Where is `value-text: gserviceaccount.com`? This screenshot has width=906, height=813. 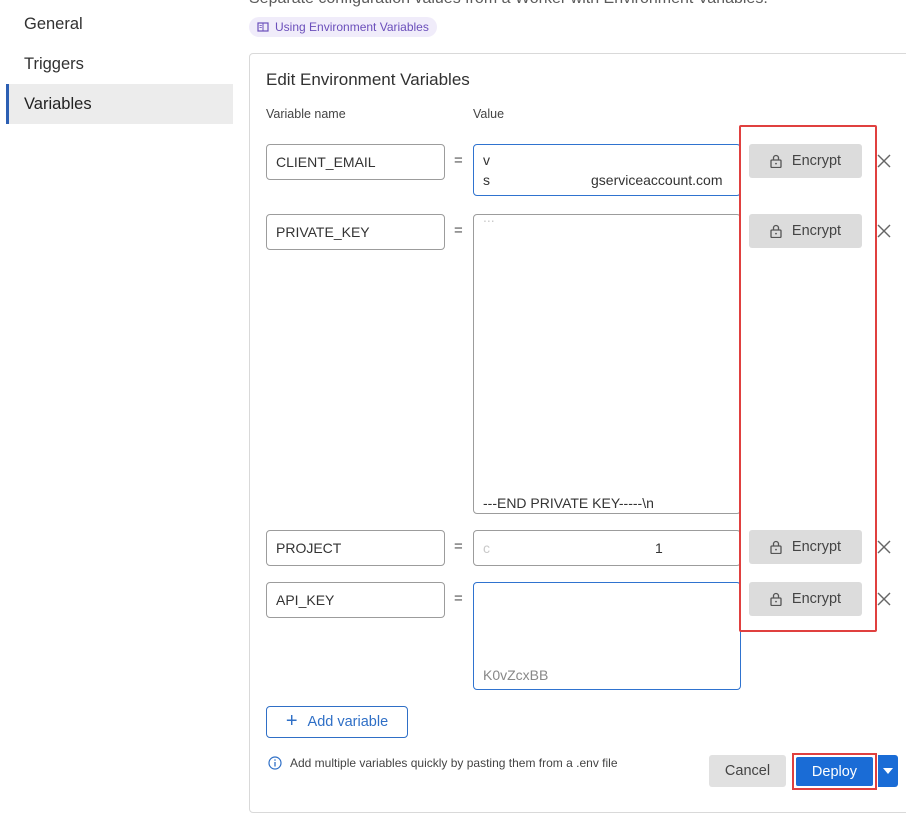 value-text: gserviceaccount.com is located at coordinates (657, 180).